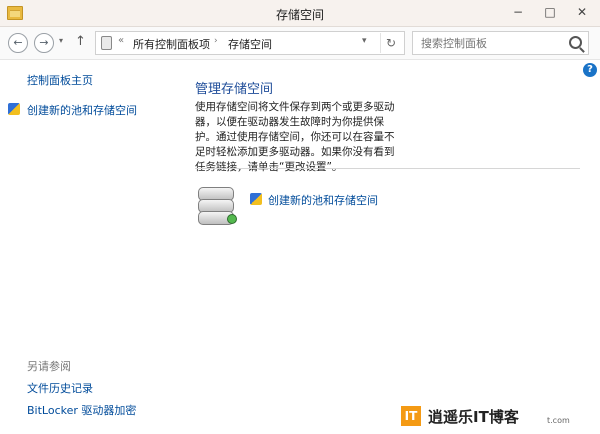 This screenshot has width=600, height=434. I want to click on blog-watermark: IT 逍遥乐IT博客 t.com, so click(499, 416).